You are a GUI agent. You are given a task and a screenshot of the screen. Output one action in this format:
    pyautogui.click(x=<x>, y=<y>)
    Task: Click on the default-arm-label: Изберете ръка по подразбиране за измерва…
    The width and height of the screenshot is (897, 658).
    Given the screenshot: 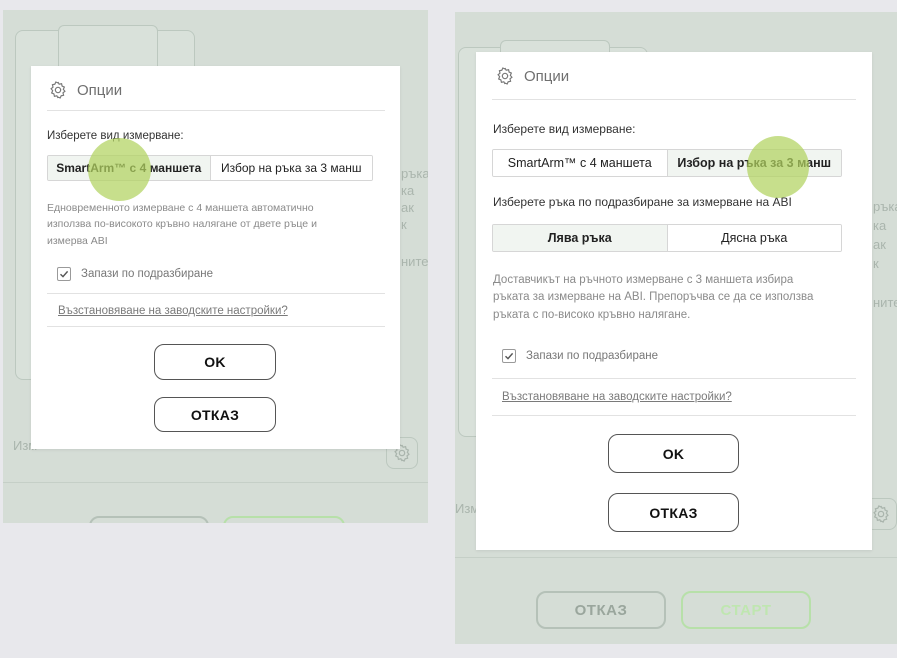 What is the action you would take?
    pyautogui.click(x=642, y=202)
    